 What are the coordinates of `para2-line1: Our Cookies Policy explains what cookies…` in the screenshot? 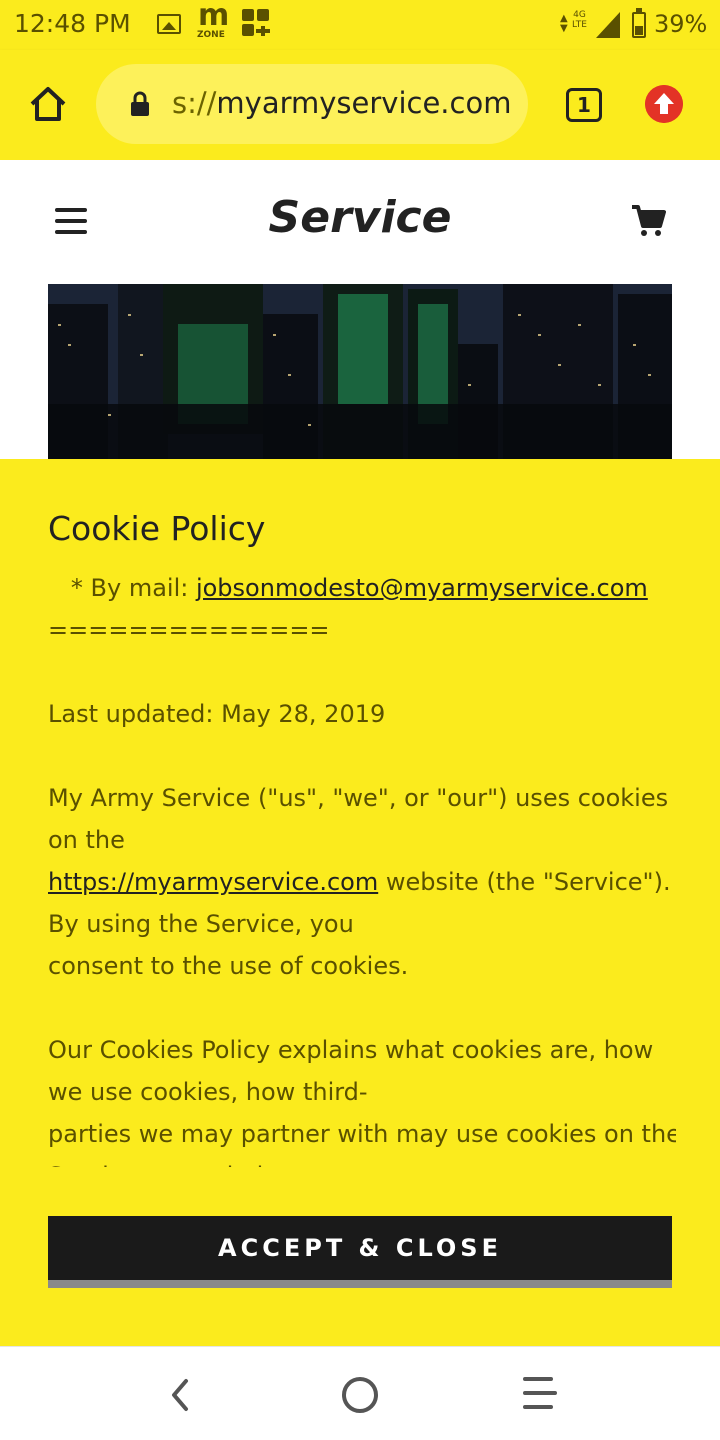 It's located at (351, 1050).